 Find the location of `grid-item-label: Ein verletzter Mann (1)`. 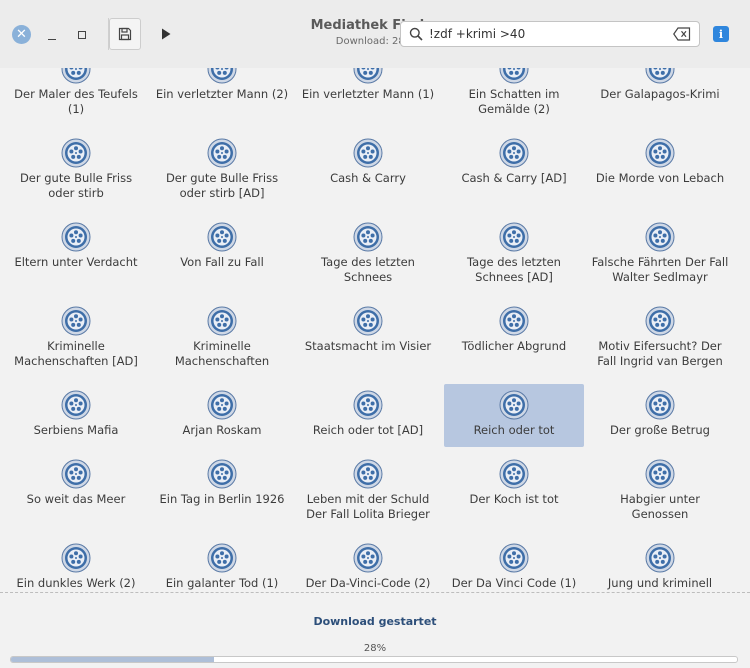

grid-item-label: Ein verletzter Mann (1) is located at coordinates (368, 94).